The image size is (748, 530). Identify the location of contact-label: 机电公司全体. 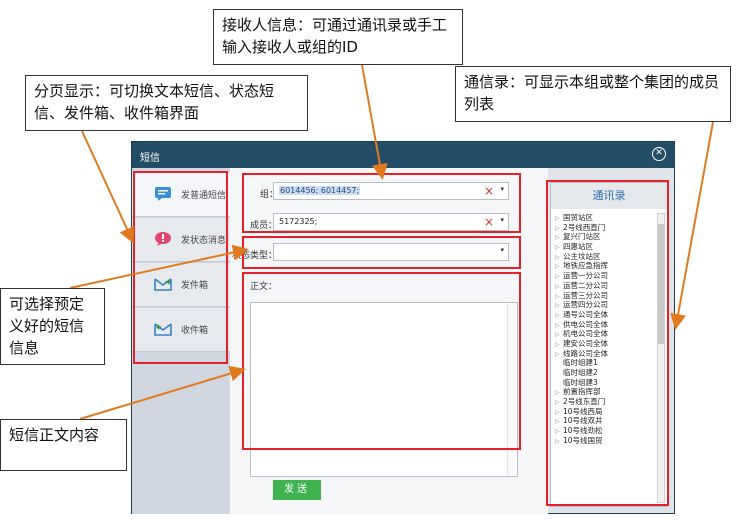
(585, 334).